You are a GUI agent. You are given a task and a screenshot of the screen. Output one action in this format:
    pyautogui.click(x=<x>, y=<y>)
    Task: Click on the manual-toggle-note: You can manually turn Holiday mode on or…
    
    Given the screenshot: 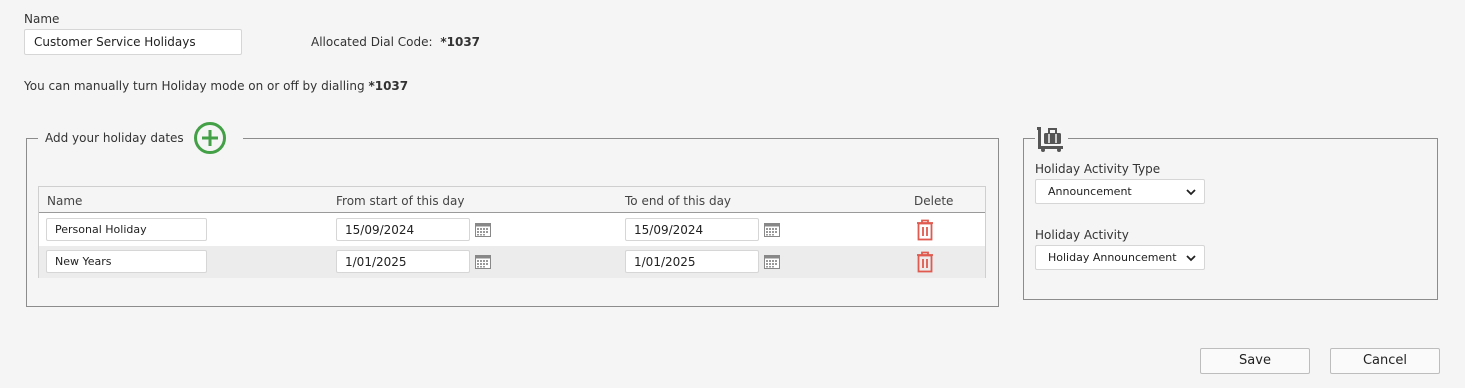 What is the action you would take?
    pyautogui.click(x=216, y=86)
    